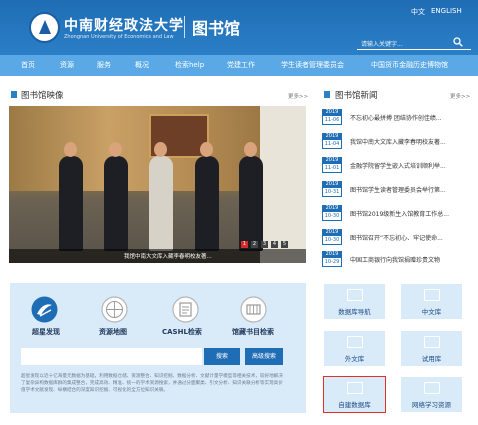 This screenshot has width=478, height=425. I want to click on tile-label: 中文库, so click(431, 312).